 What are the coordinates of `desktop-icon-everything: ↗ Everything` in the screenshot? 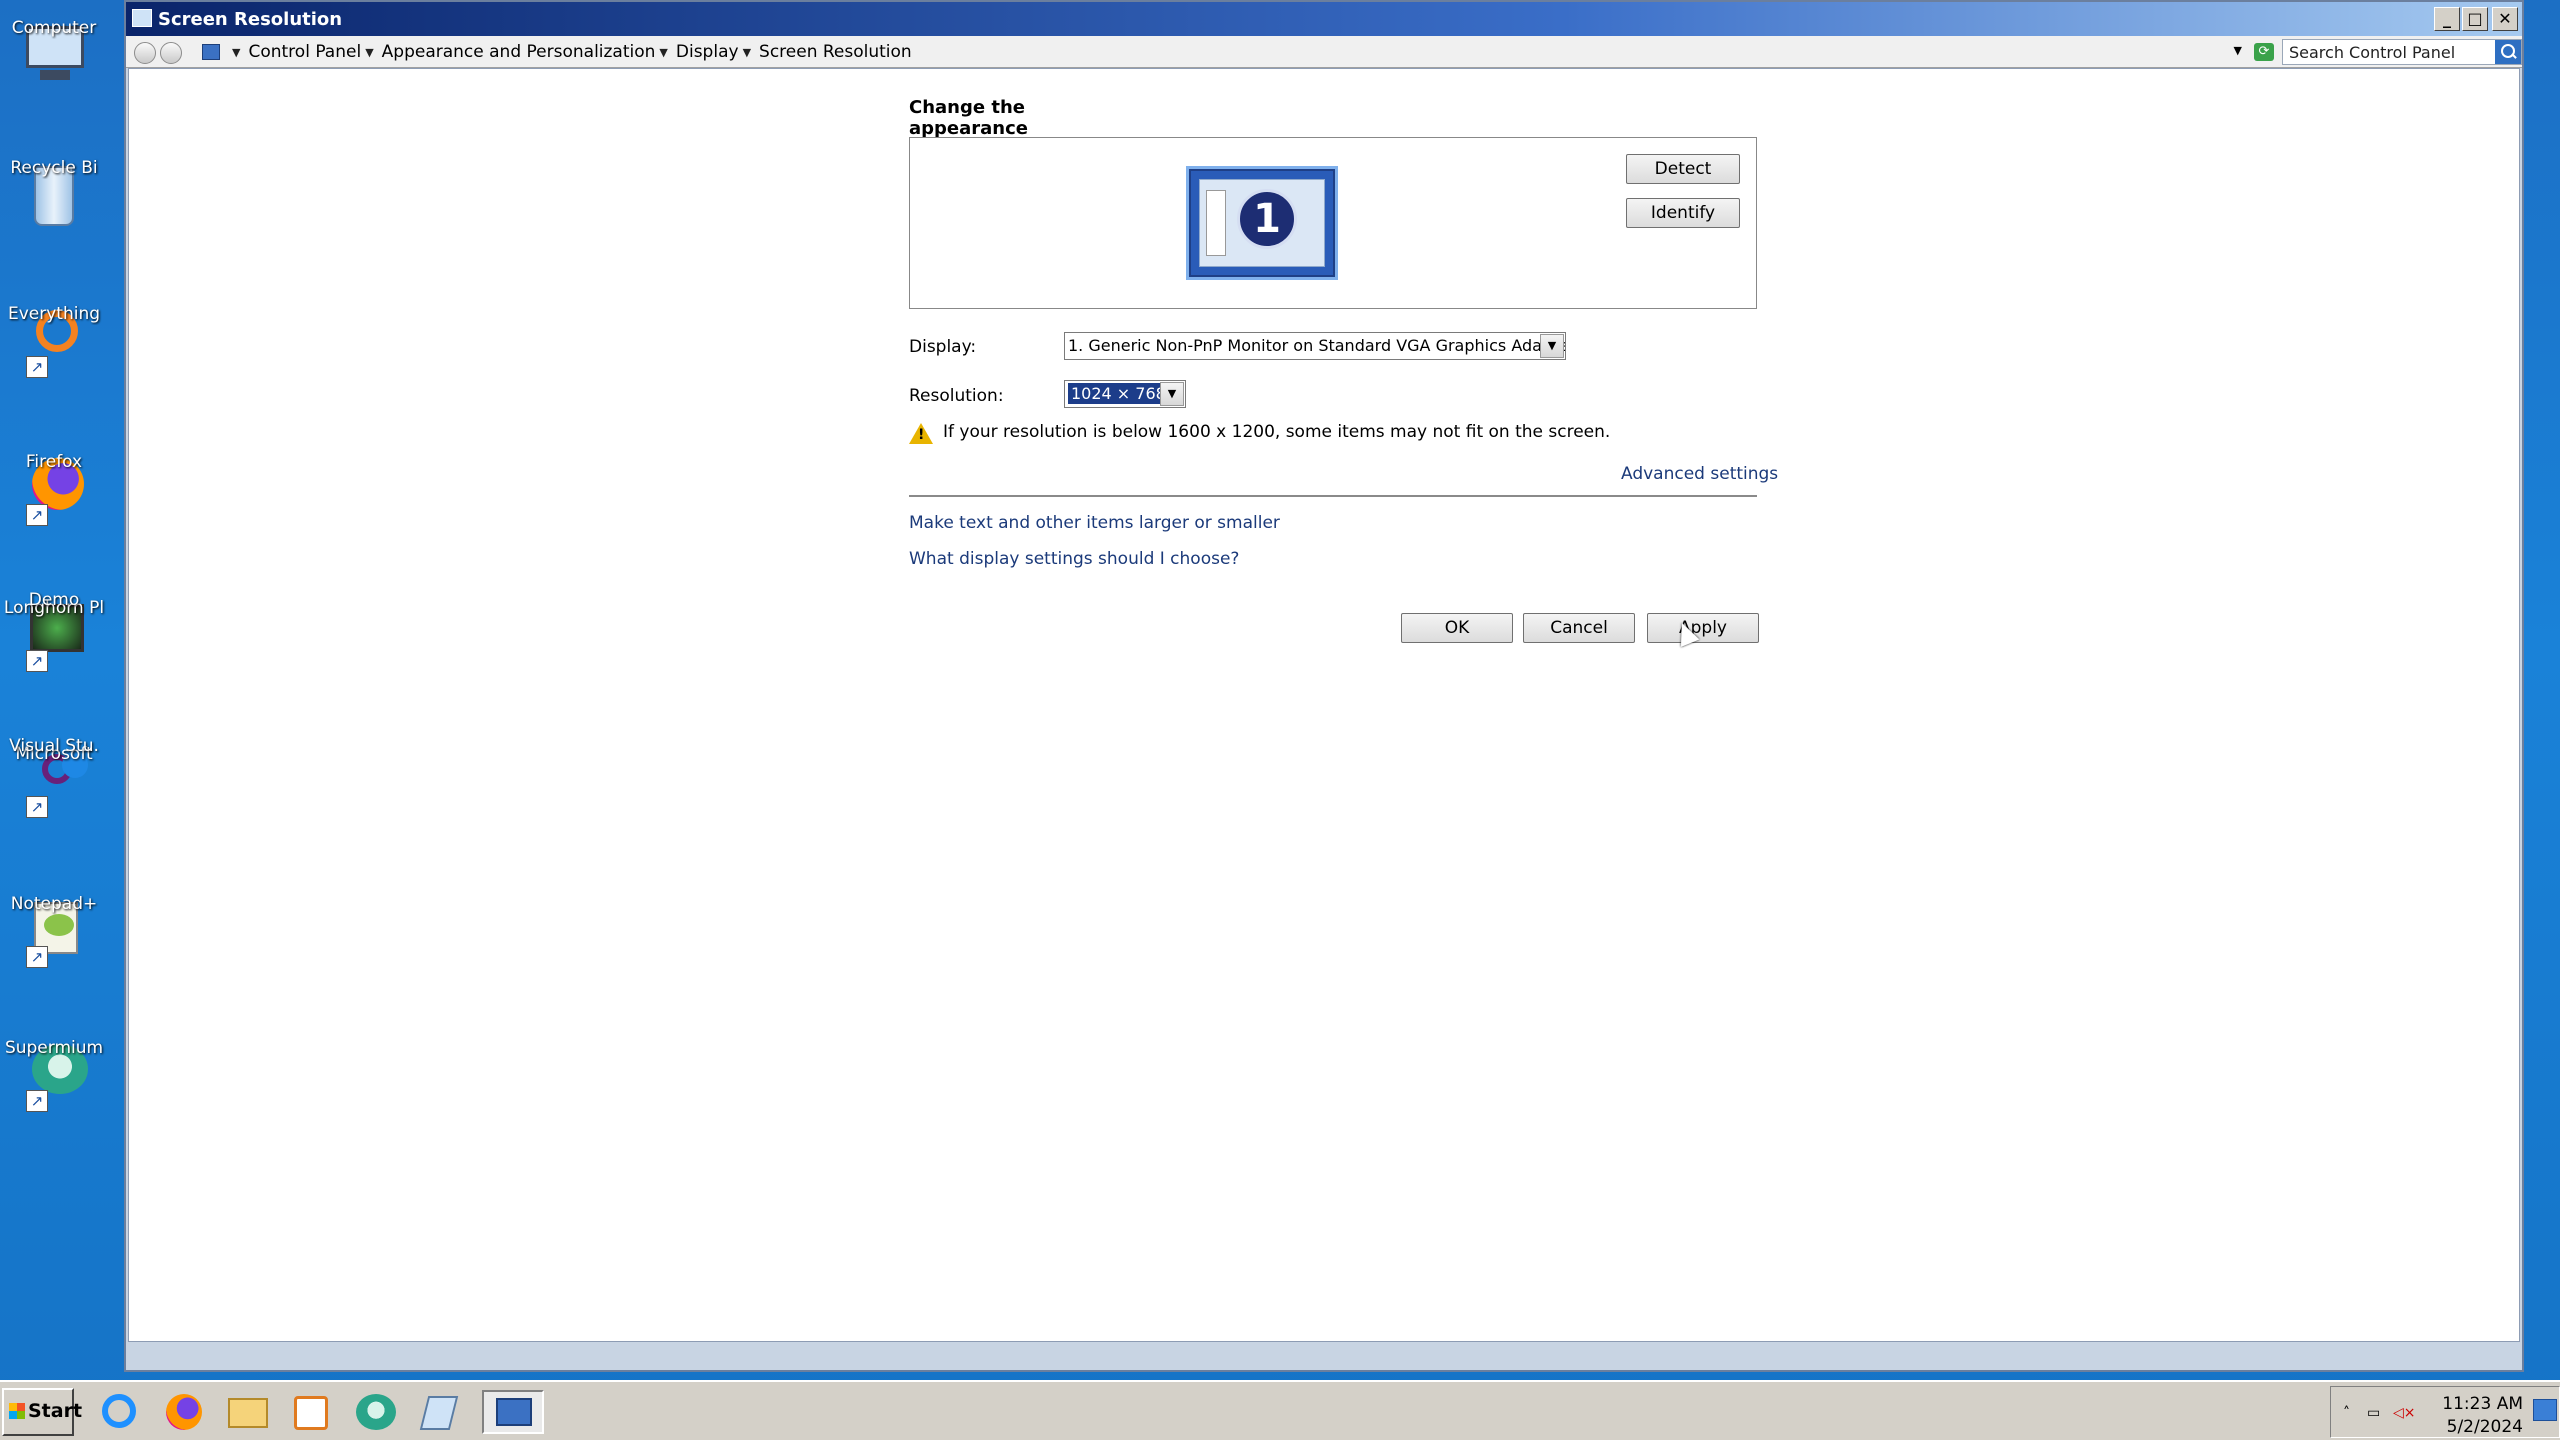 It's located at (54, 361).